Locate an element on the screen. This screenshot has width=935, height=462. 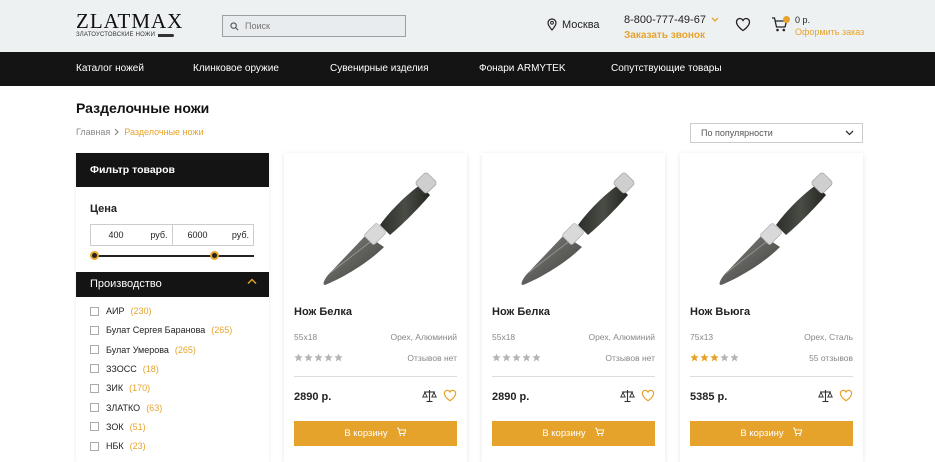
phone-number: 8-800-777-49-67 is located at coordinates (671, 20).